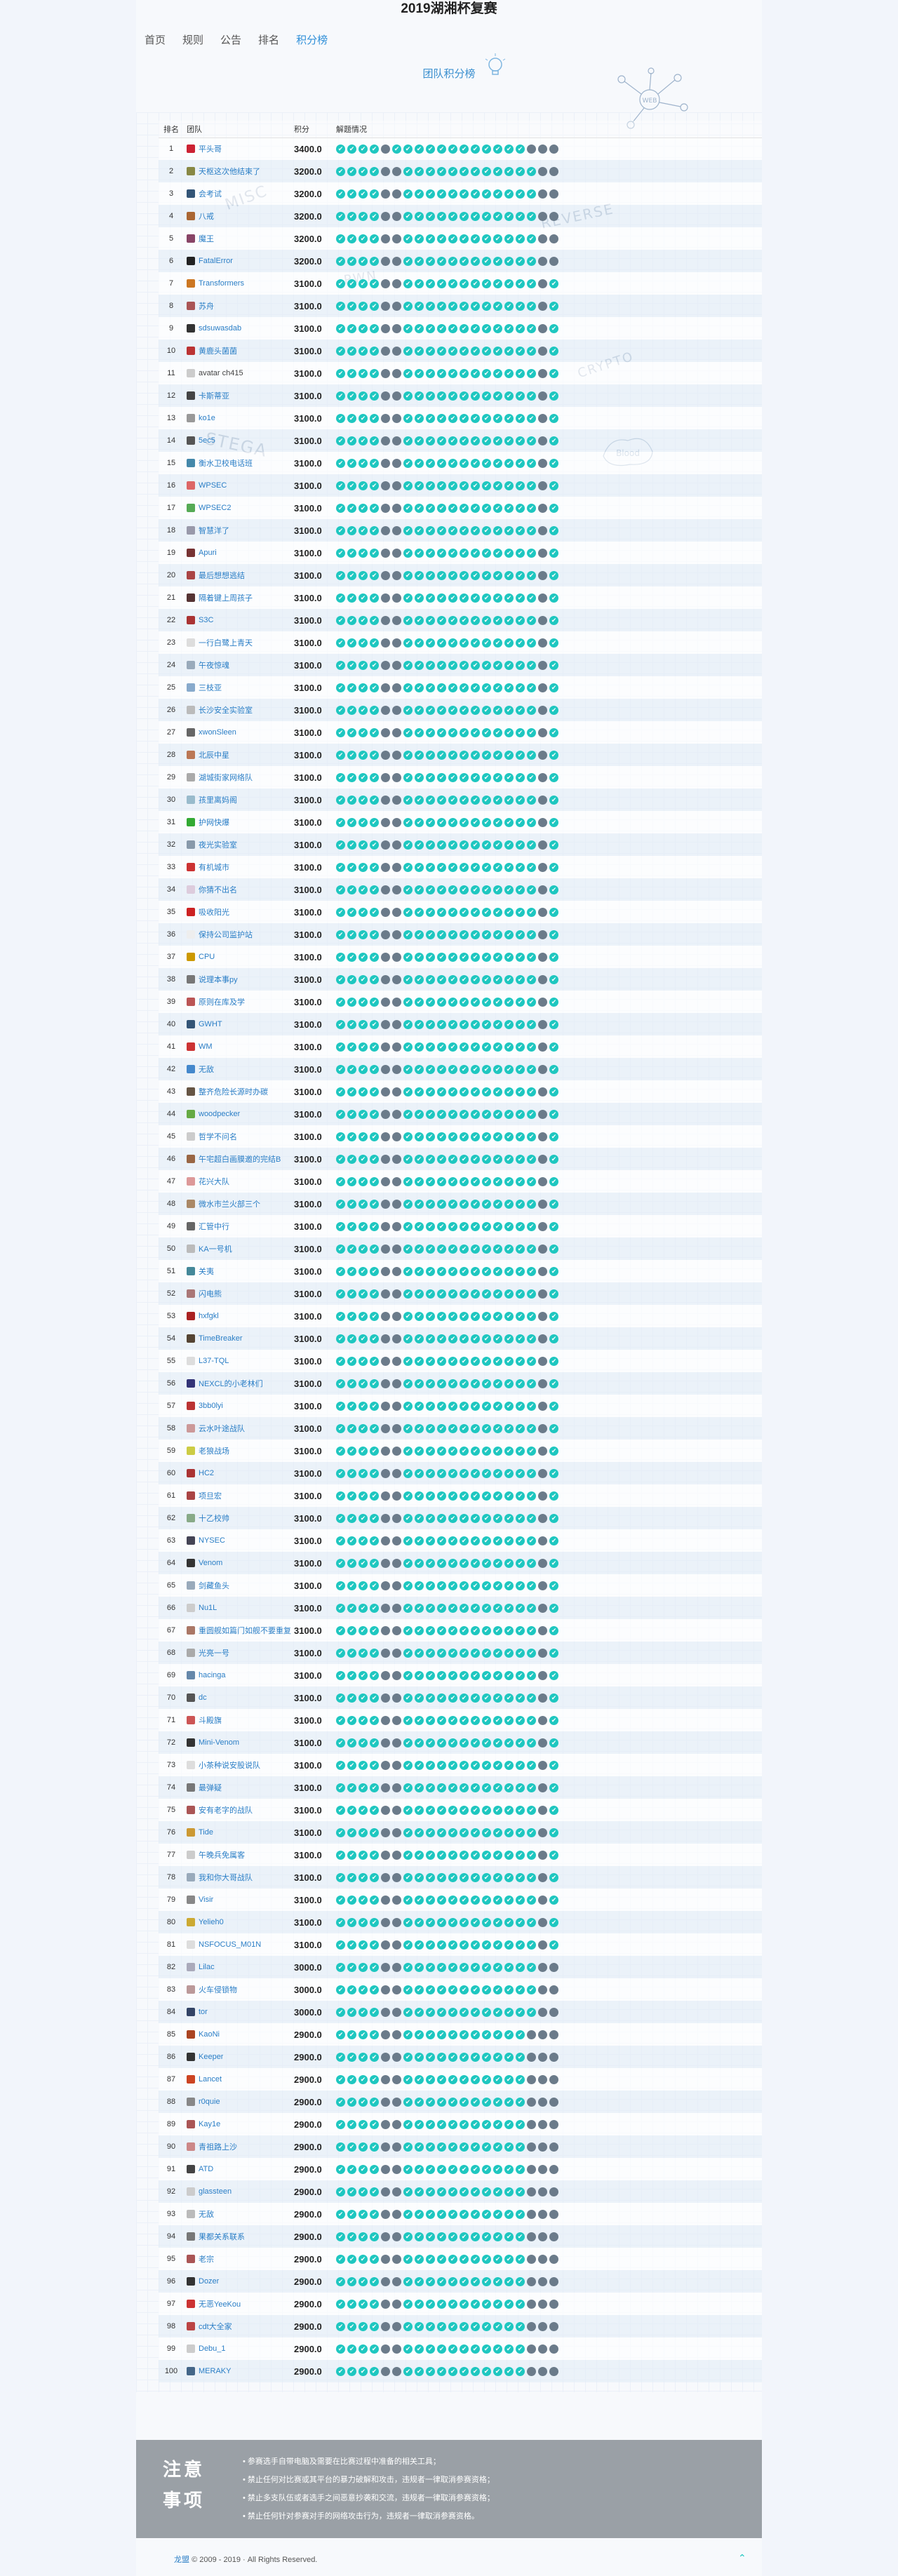  What do you see at coordinates (222, 1428) in the screenshot?
I see `team-name-link: 云水叶途战队` at bounding box center [222, 1428].